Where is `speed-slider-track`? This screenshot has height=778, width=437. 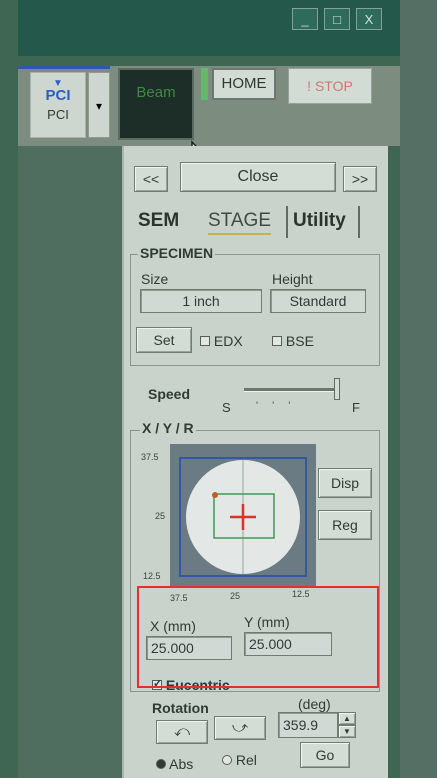 speed-slider-track is located at coordinates (290, 390).